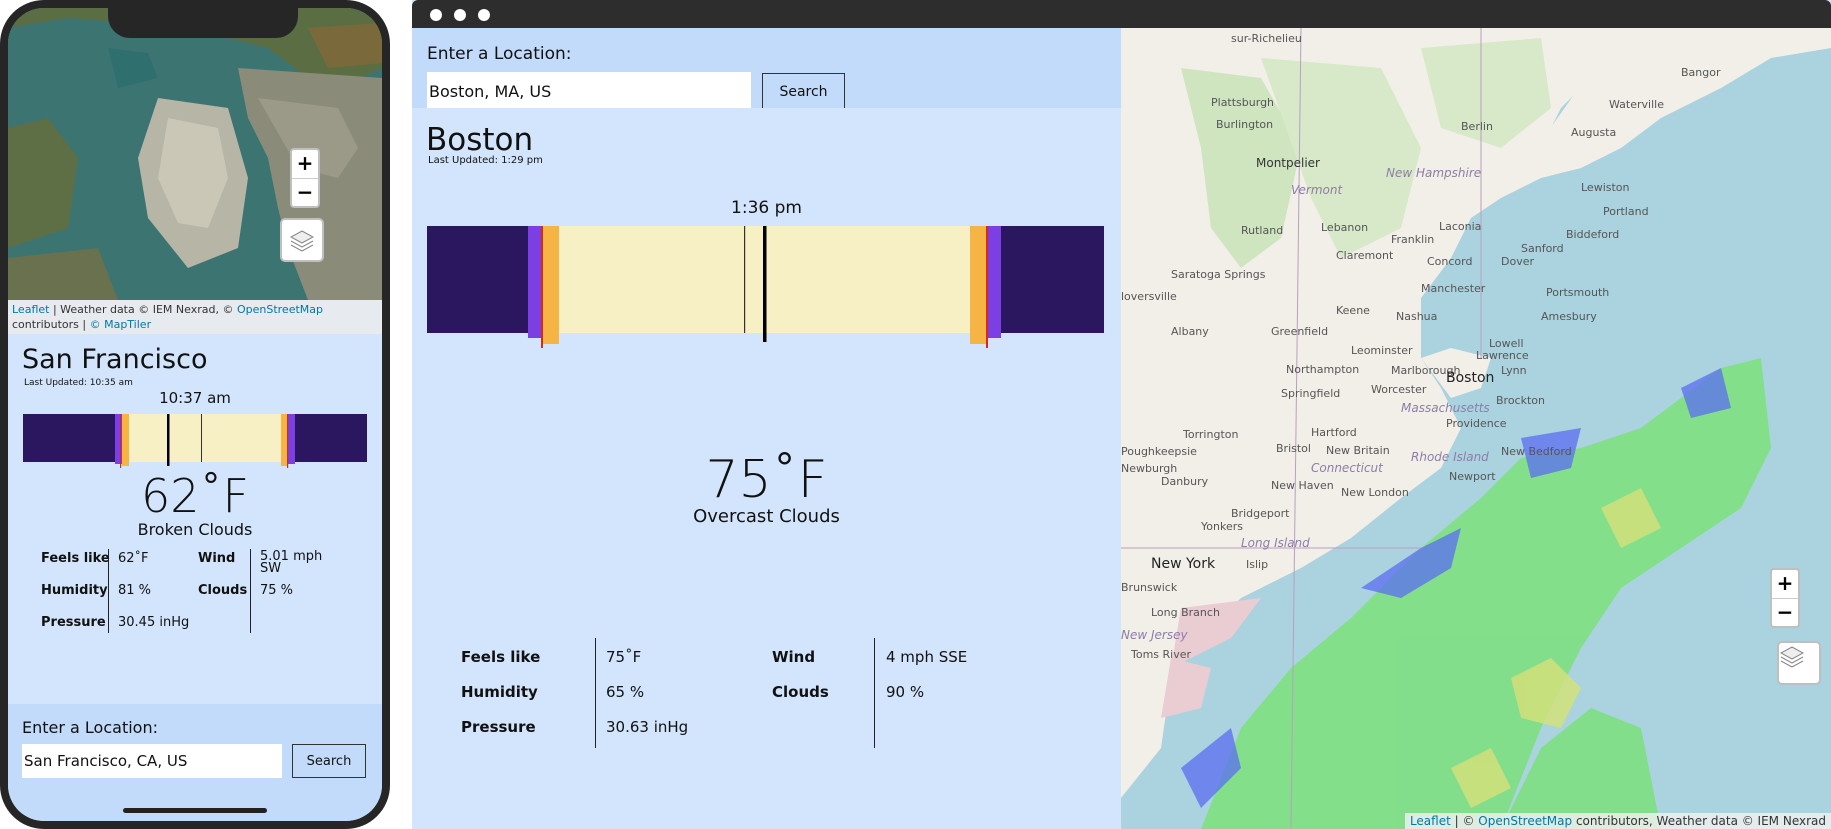 The height and width of the screenshot is (829, 1831). What do you see at coordinates (1323, 369) in the screenshot?
I see `map-place-label: Northampton` at bounding box center [1323, 369].